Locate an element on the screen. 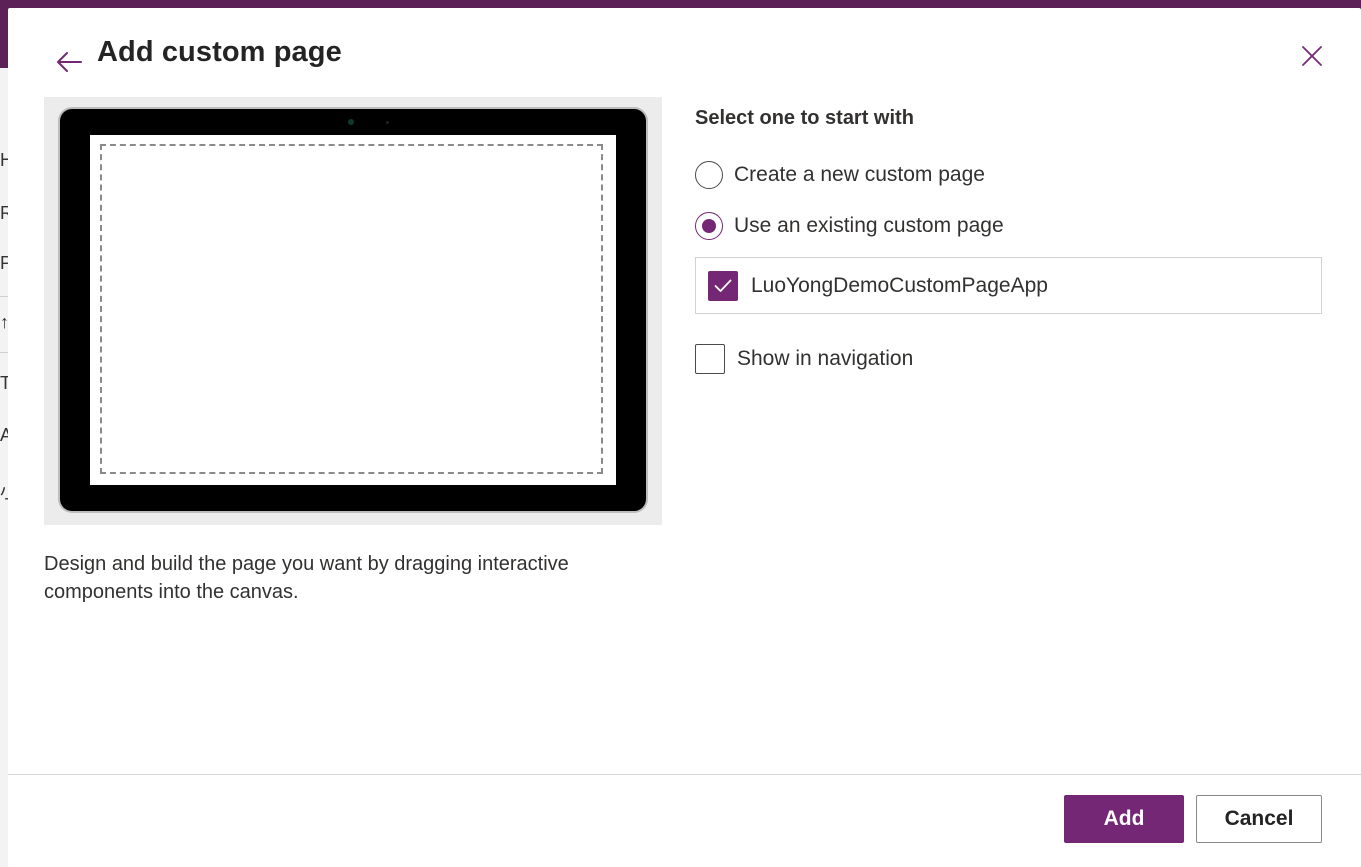 Image resolution: width=1361 pixels, height=867 pixels. sensor-icon is located at coordinates (387, 122).